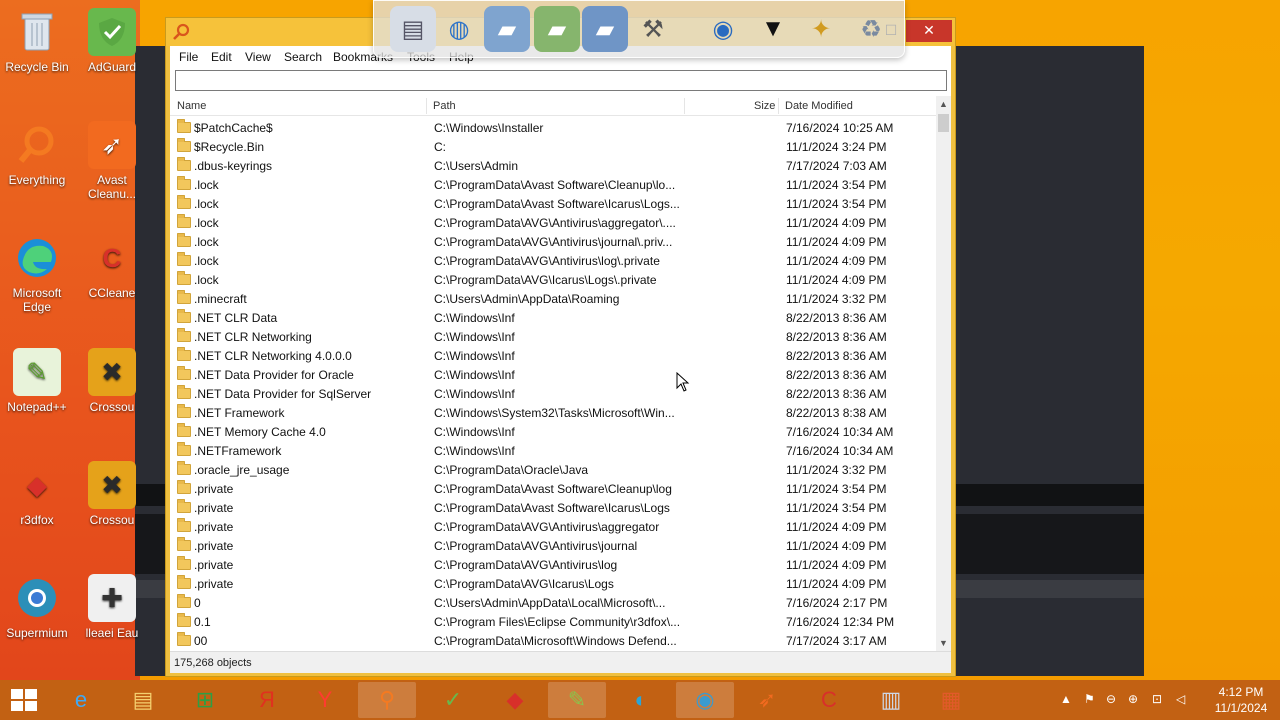  Describe the element at coordinates (821, 29) in the screenshot. I see `settings-wand-icon: ✦` at that location.